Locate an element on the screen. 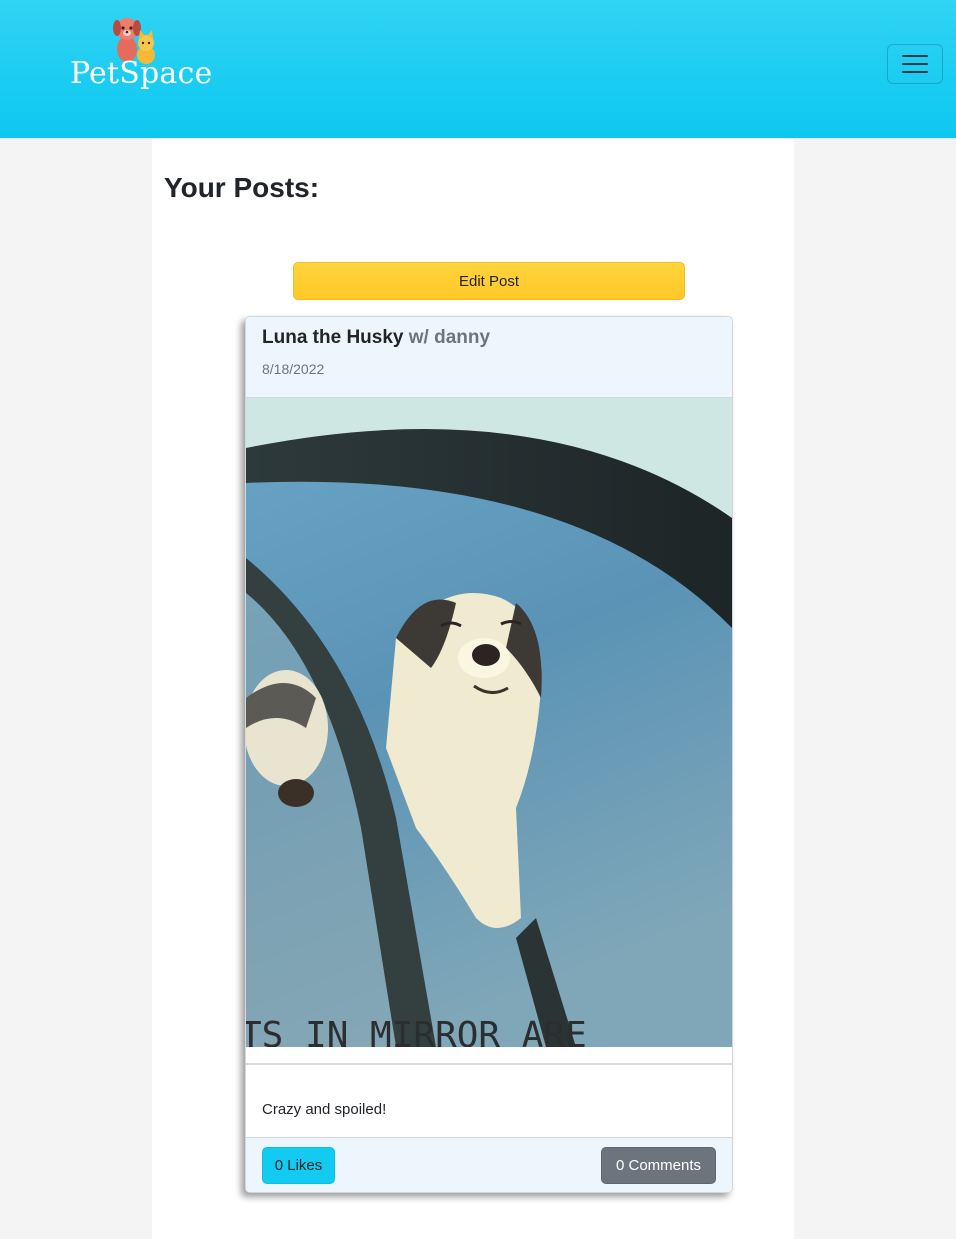 Image resolution: width=956 pixels, height=1239 pixels. menu-toggle-button is located at coordinates (915, 64).